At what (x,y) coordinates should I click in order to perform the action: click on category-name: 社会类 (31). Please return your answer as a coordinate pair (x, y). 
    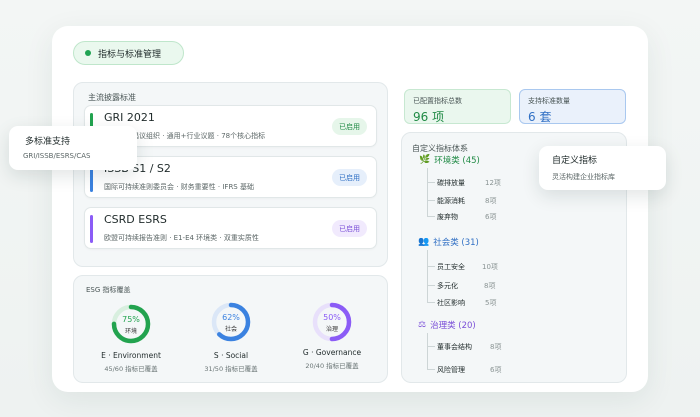
    Looking at the image, I should click on (456, 243).